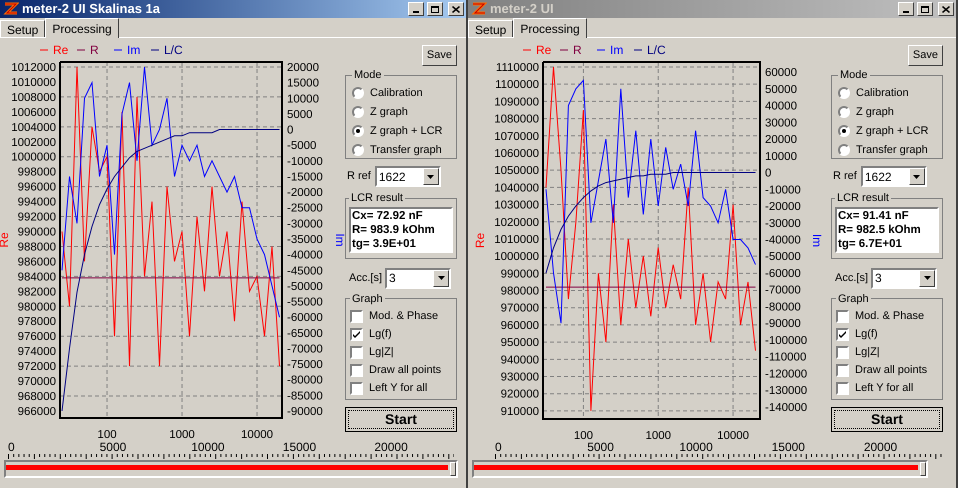 The height and width of the screenshot is (488, 958). I want to click on y-axis-label: 960000, so click(519, 326).